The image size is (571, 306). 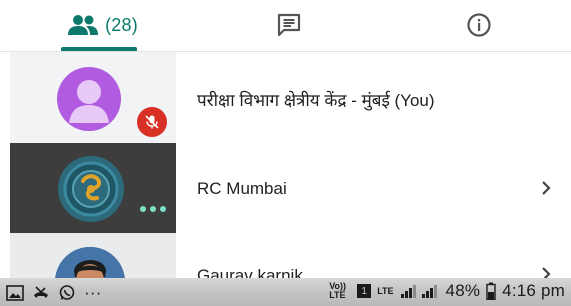 I want to click on organization-logo, so click(x=91, y=189).